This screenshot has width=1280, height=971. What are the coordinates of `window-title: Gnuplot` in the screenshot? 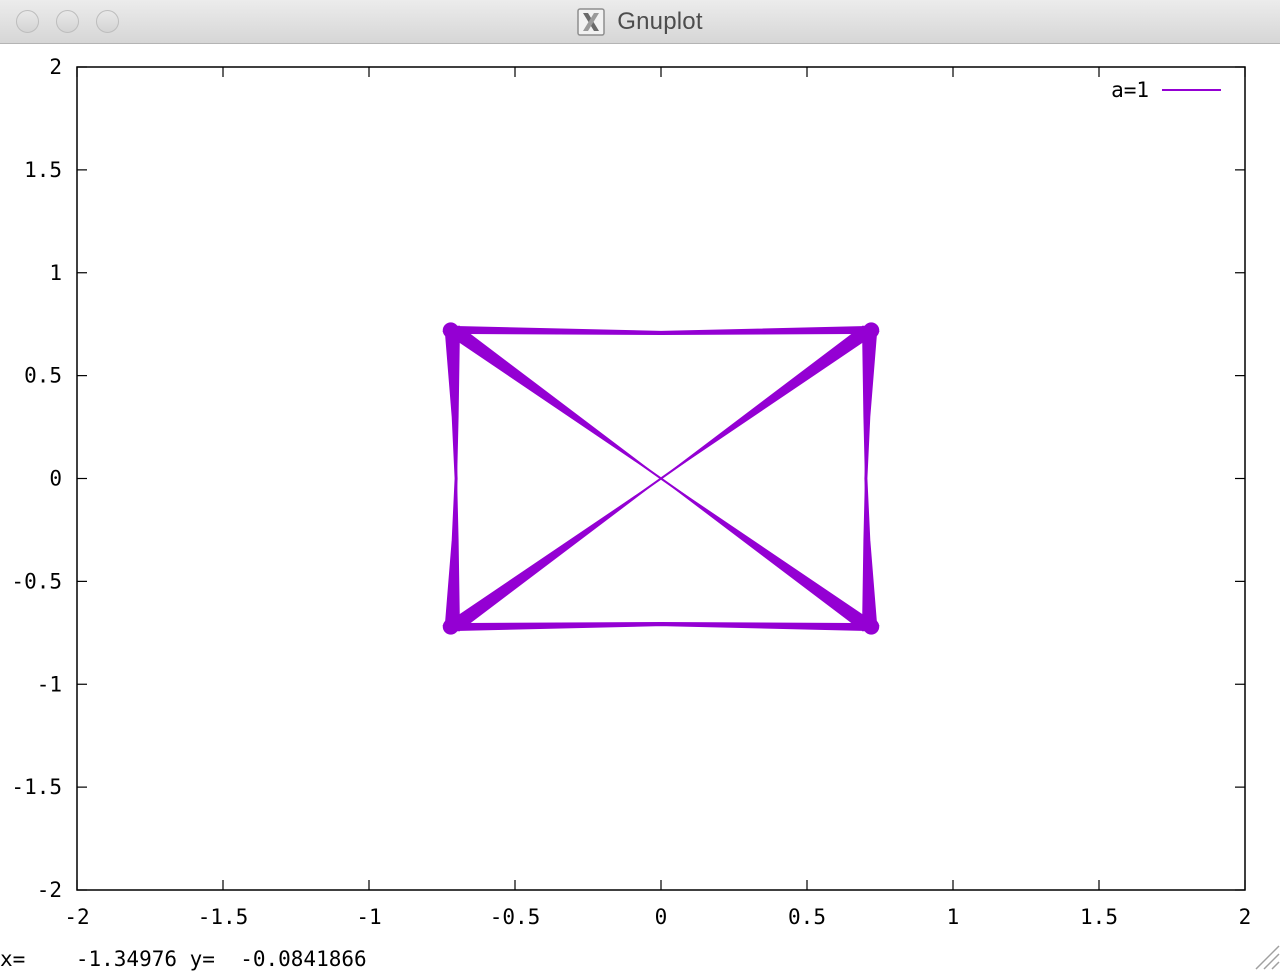 It's located at (660, 21).